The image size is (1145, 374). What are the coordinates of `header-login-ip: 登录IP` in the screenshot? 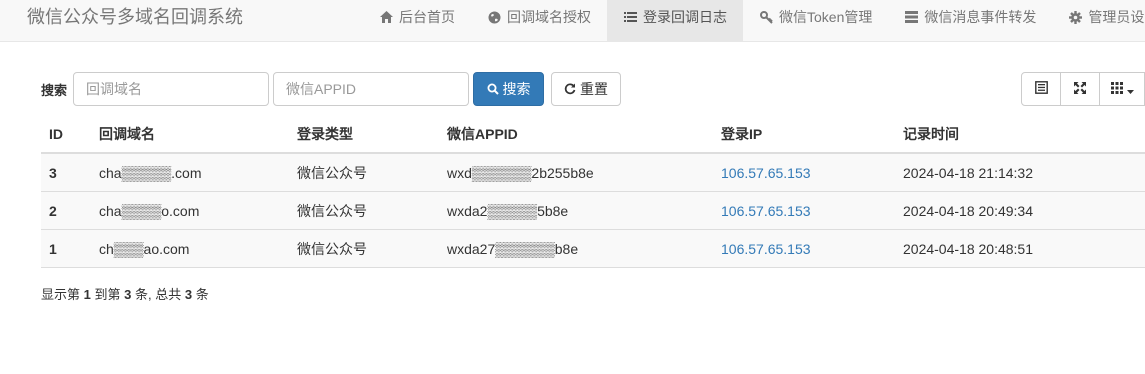 It's located at (804, 134).